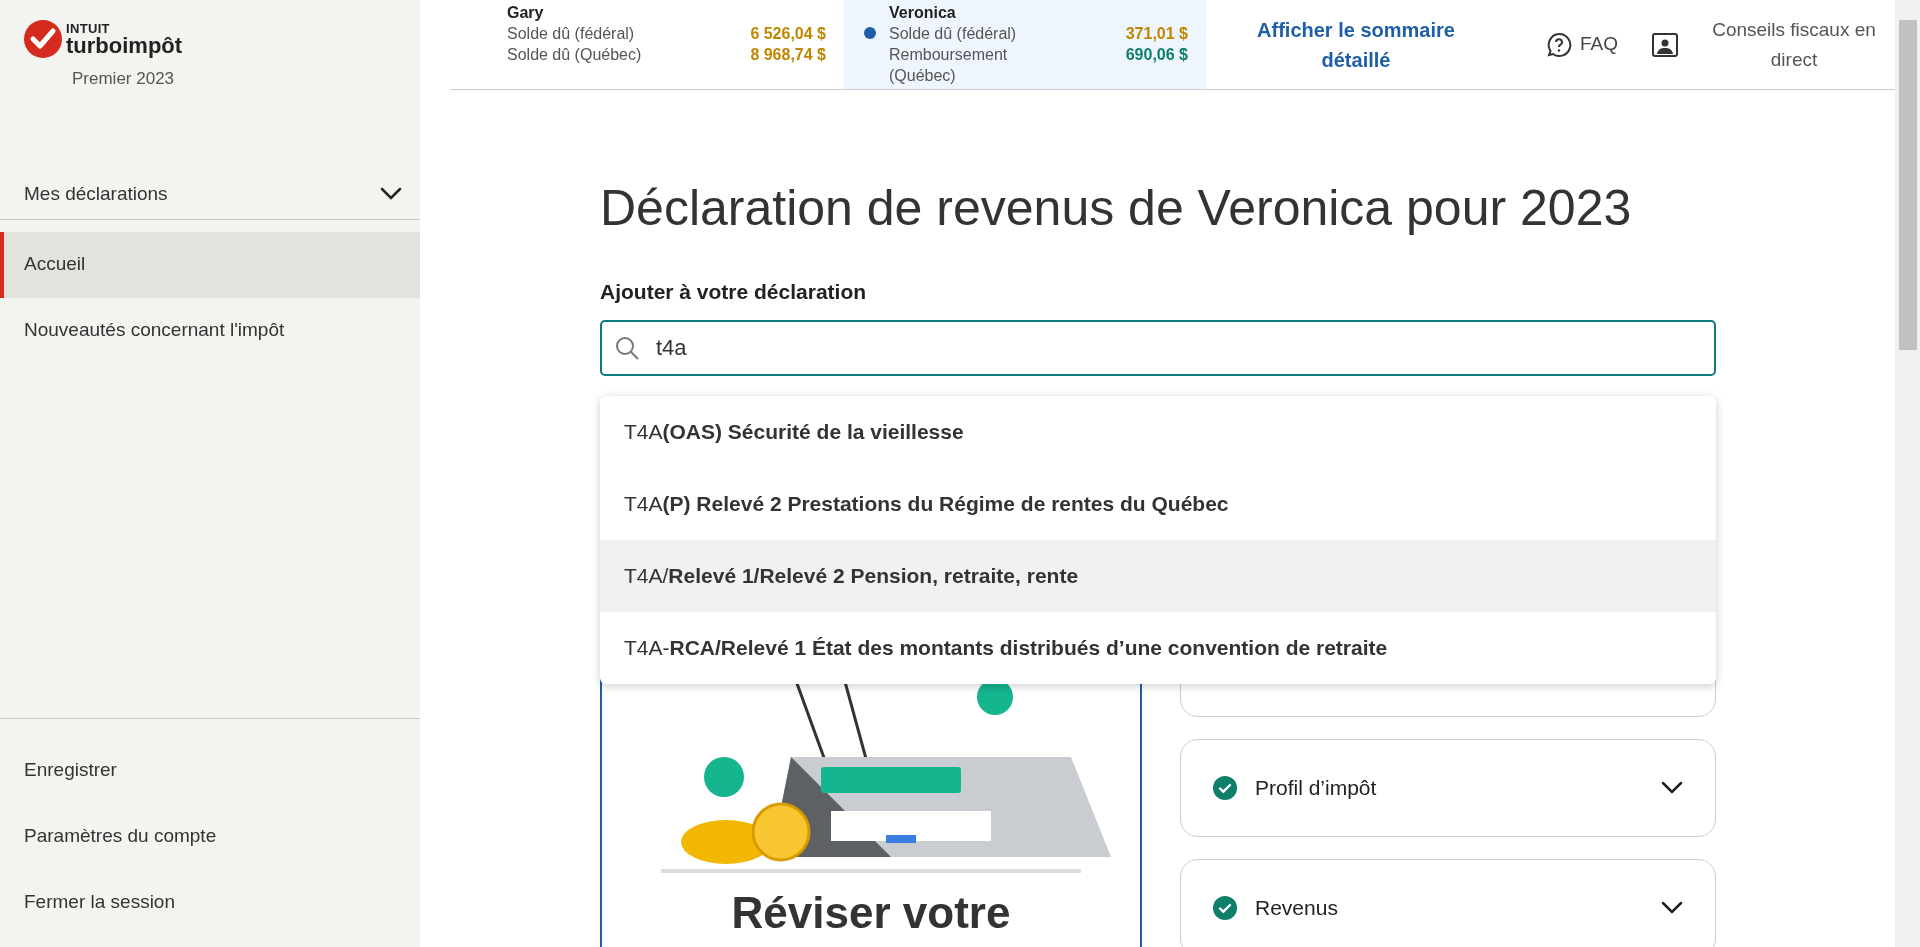 The image size is (1920, 947). I want to click on summary-link: Afficher le sommaire détaillé, so click(1356, 44).